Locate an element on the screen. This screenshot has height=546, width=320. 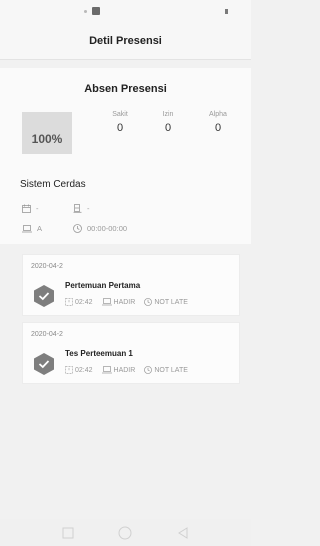
app-header: Detil Presensi is located at coordinates (125, 41).